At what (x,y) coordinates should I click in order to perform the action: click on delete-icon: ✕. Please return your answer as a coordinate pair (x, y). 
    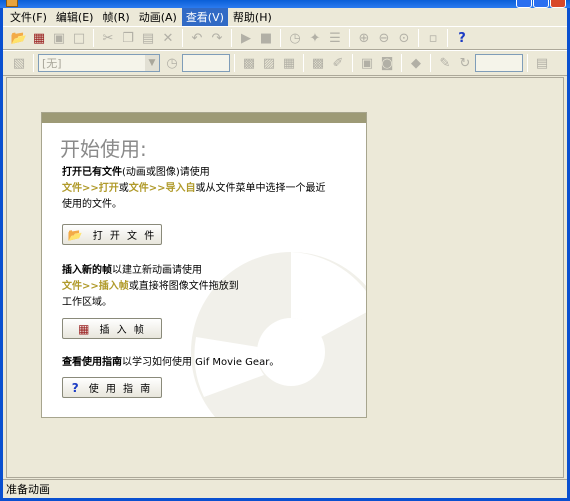
    Looking at the image, I should click on (168, 38).